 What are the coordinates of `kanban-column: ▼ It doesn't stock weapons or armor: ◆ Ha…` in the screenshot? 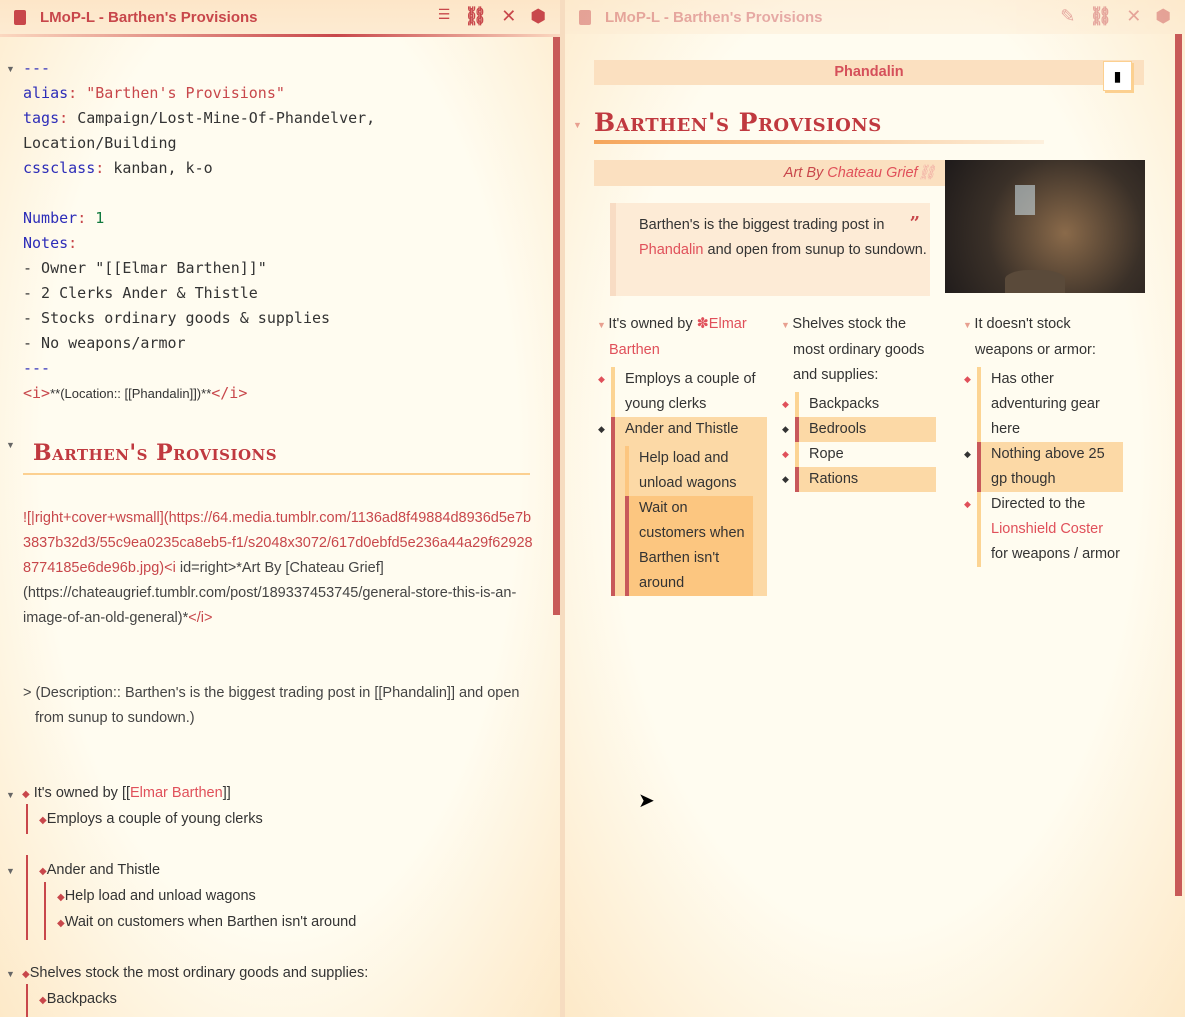 It's located at (1043, 439).